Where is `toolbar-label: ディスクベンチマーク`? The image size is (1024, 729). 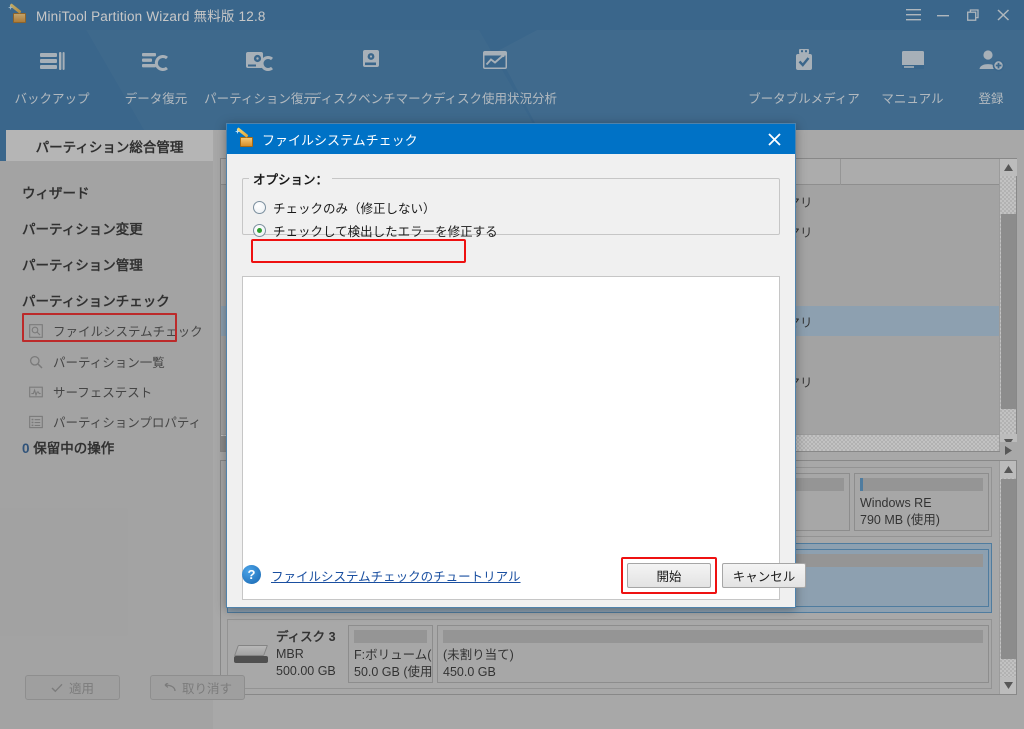
toolbar-label: ディスクベンチマーク is located at coordinates (371, 99).